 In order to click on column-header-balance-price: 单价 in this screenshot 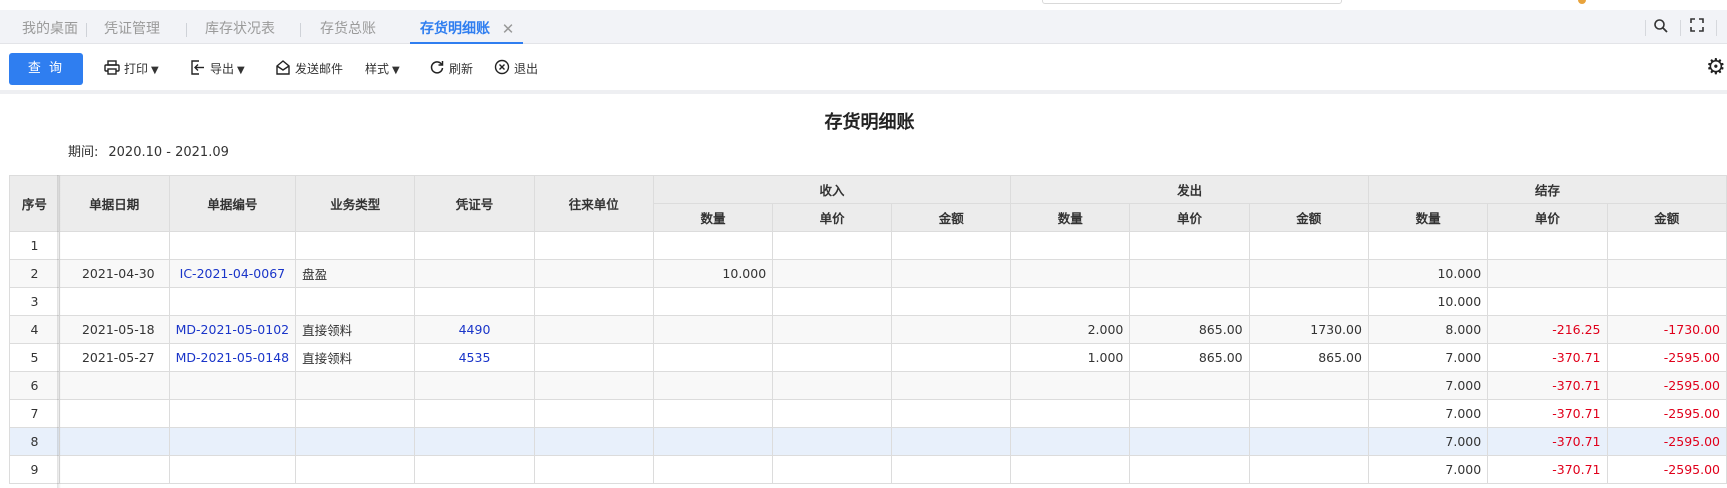, I will do `click(1547, 217)`.